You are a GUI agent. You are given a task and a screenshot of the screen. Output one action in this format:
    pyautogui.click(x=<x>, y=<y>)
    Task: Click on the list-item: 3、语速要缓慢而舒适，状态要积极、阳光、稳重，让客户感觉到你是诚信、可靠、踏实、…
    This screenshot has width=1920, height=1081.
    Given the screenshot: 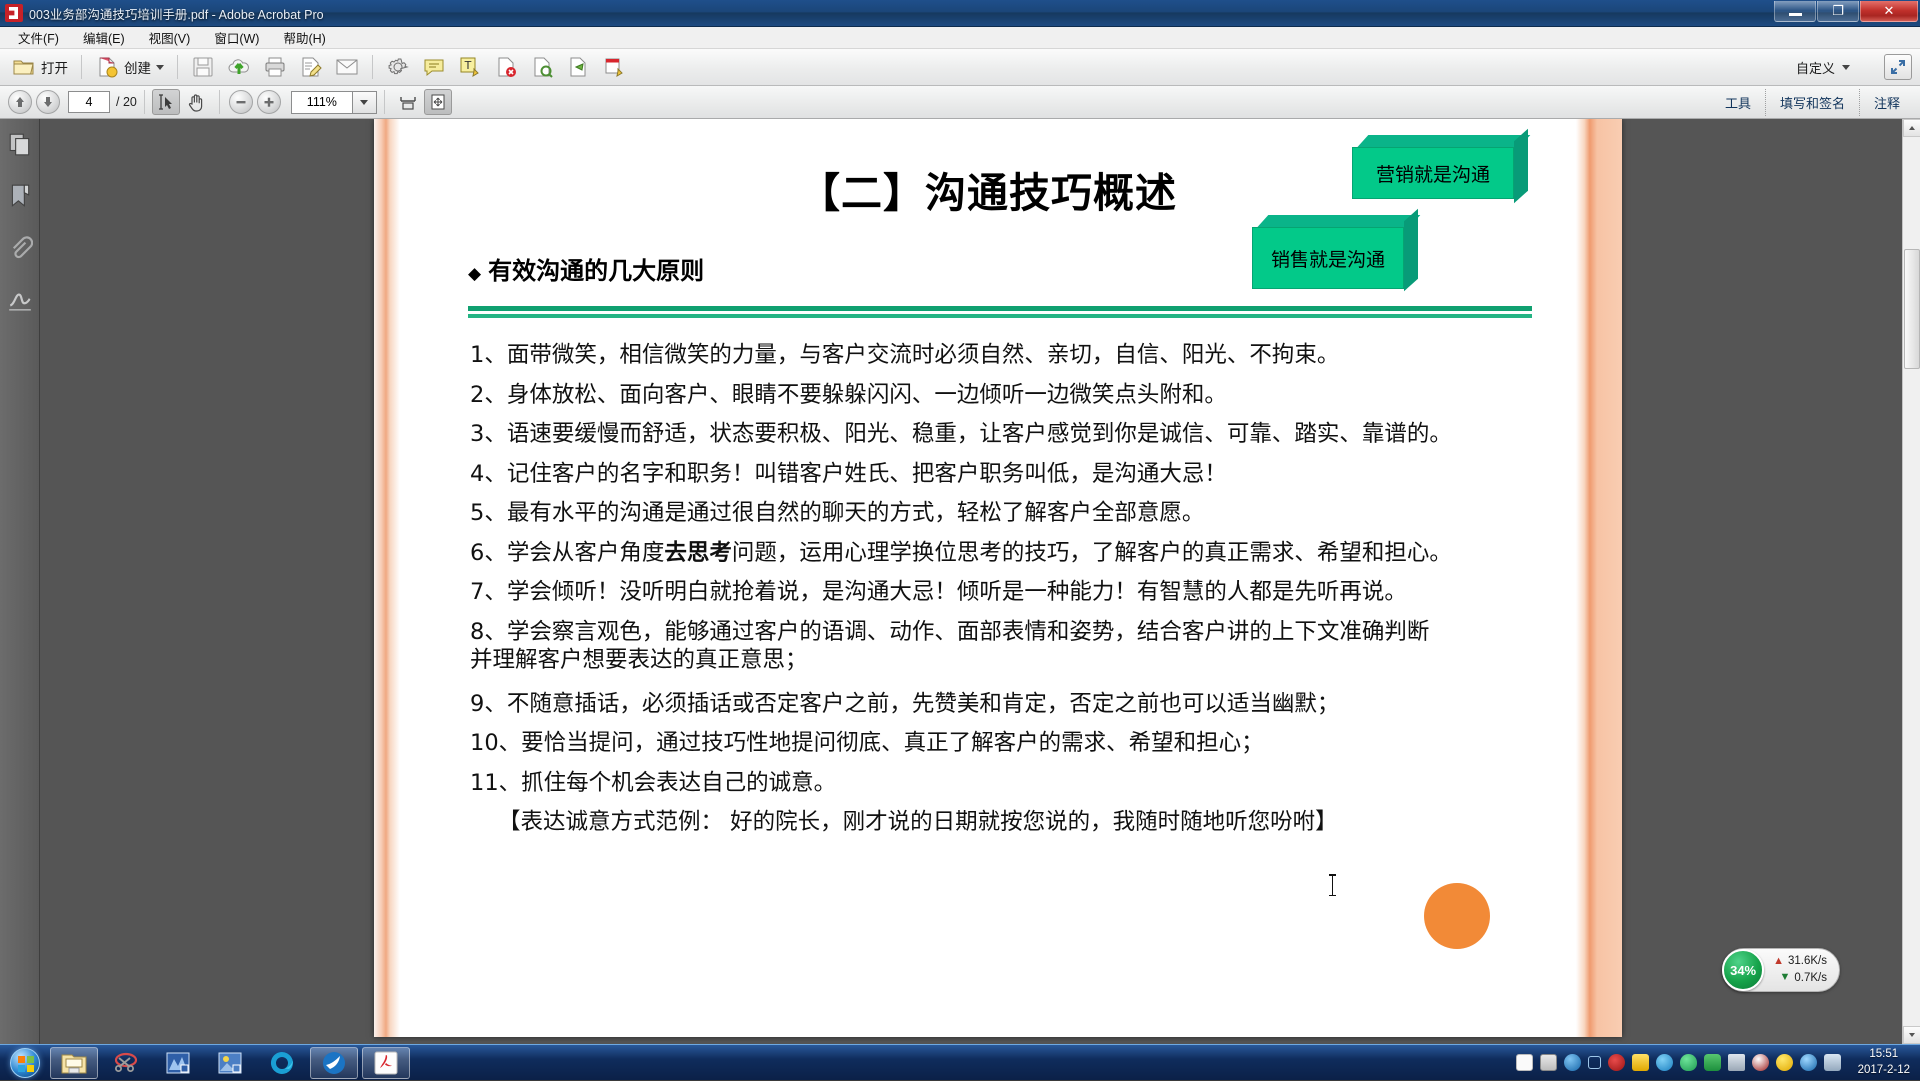 What is the action you would take?
    pyautogui.click(x=1001, y=434)
    